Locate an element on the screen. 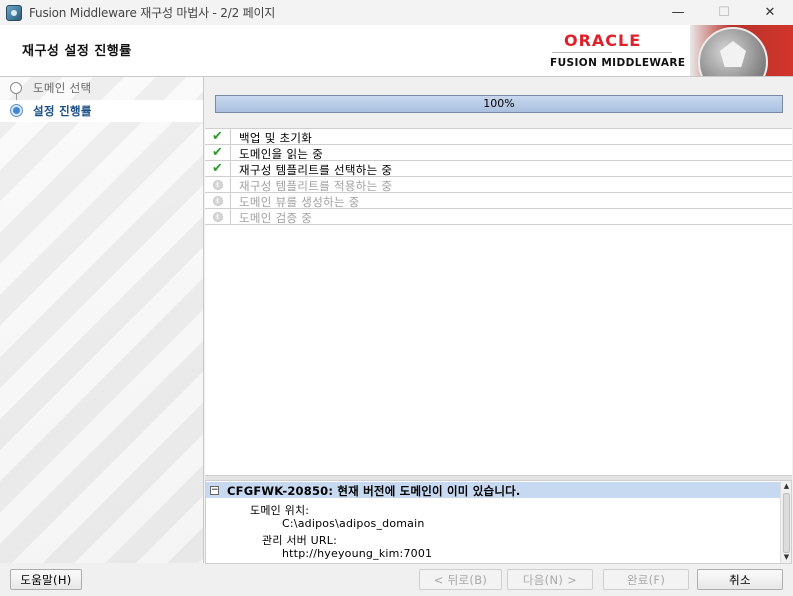  minimize-button: — is located at coordinates (678, 12).